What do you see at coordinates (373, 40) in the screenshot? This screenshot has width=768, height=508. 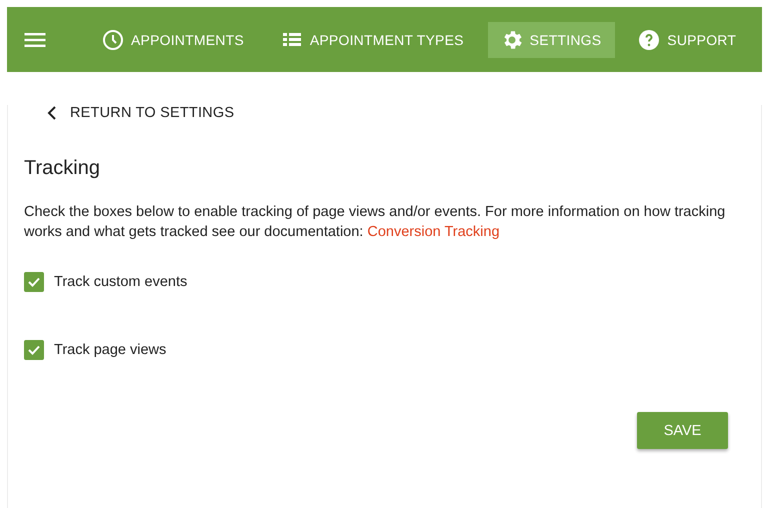 I see `nav-tab: APPOINTMENT TYPES` at bounding box center [373, 40].